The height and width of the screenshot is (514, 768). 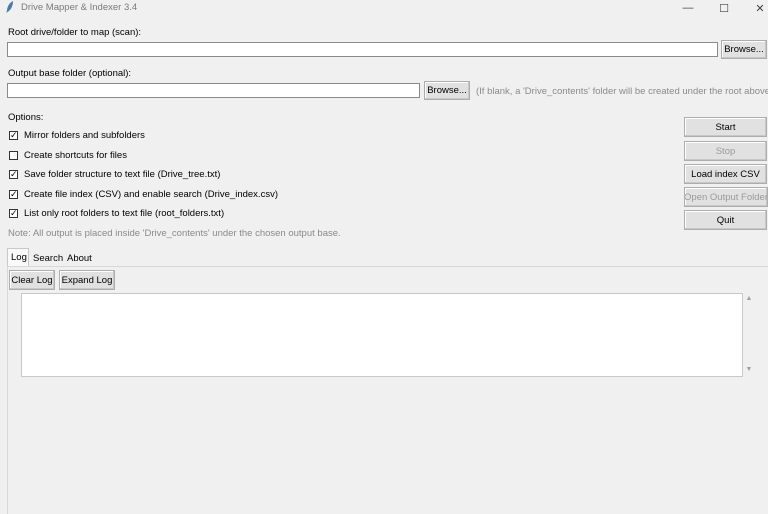 I want to click on root-folder-input, so click(x=362, y=49).